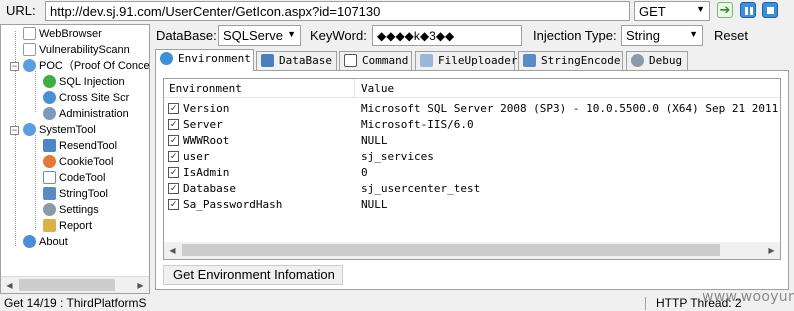 The width and height of the screenshot is (794, 311). Describe the element at coordinates (86, 66) in the screenshot. I see `tree-item-poc: POC（Proof Of Conce` at that location.